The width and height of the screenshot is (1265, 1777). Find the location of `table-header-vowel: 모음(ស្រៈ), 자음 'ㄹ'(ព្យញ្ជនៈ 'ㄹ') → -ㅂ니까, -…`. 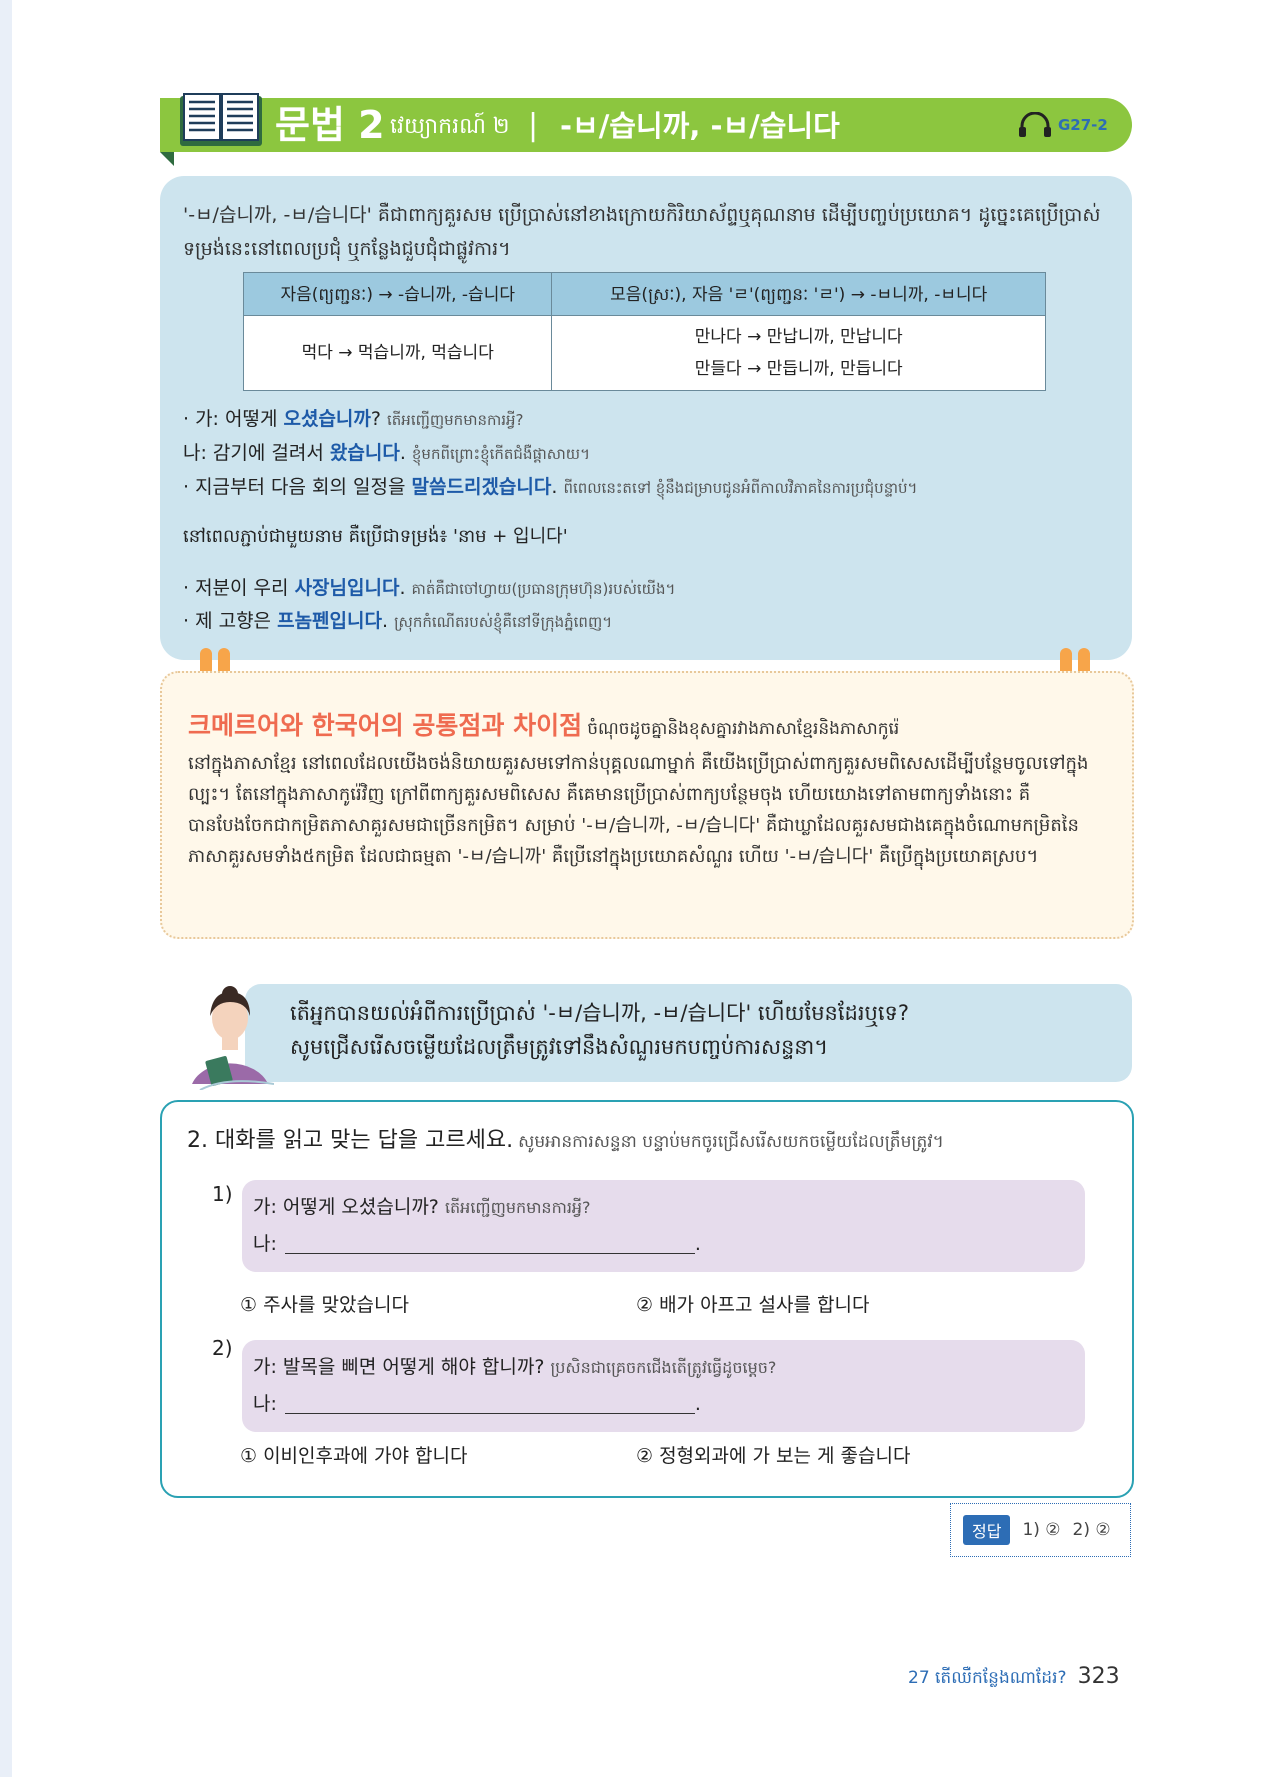

table-header-vowel: 모음(ស្រៈ), 자음 'ㄹ'(ព្យញ្ជនៈ 'ㄹ') → -ㅂ니까, -… is located at coordinates (798, 294).